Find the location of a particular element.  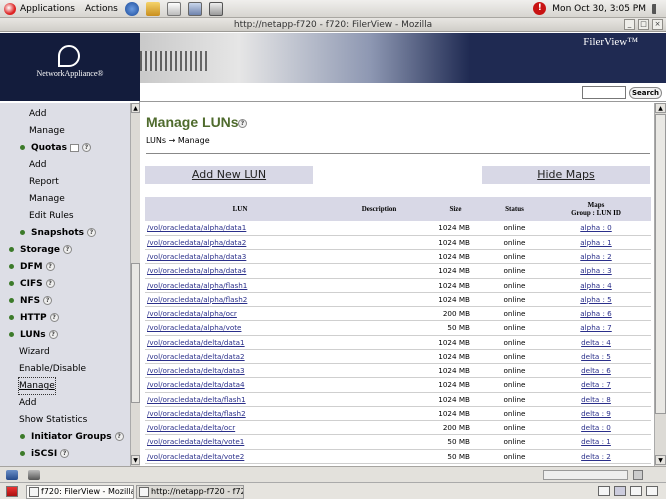

nav-item-storage: Storage? is located at coordinates (41, 250).